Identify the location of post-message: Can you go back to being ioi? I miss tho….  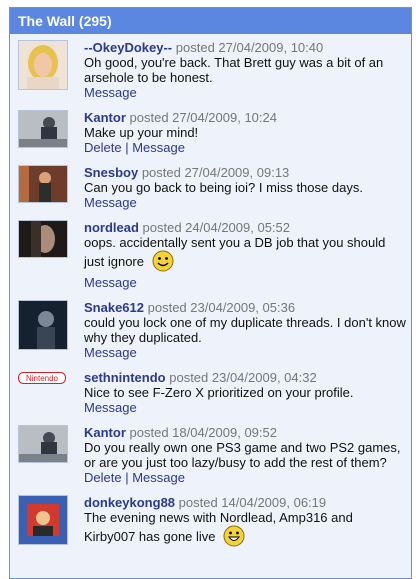
(223, 187).